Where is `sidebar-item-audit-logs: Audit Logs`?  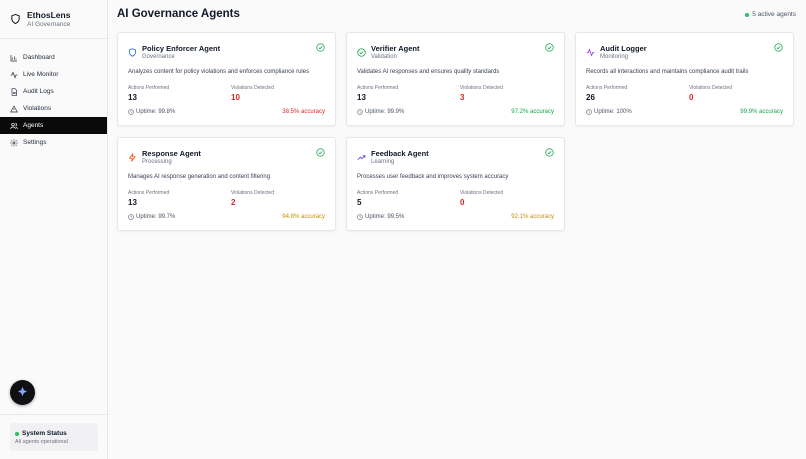 sidebar-item-audit-logs: Audit Logs is located at coordinates (53, 91).